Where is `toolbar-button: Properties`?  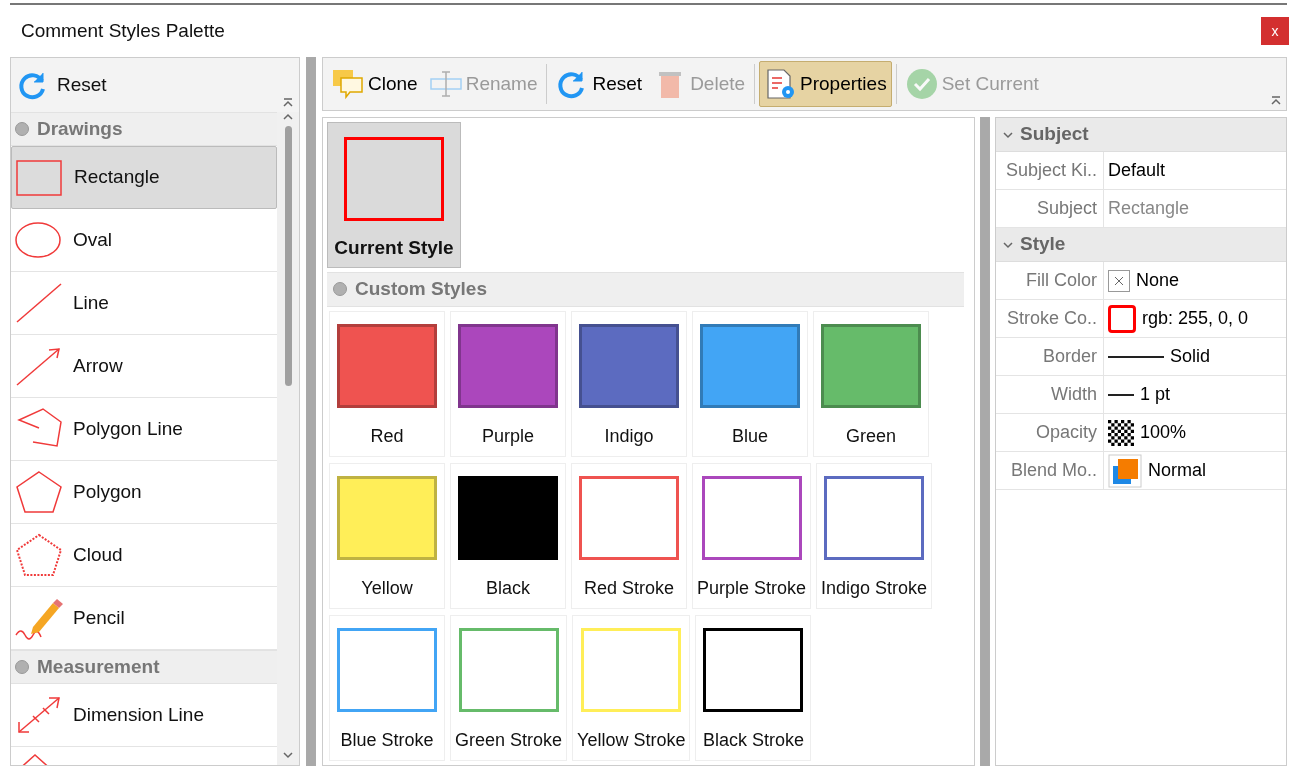 toolbar-button: Properties is located at coordinates (825, 84).